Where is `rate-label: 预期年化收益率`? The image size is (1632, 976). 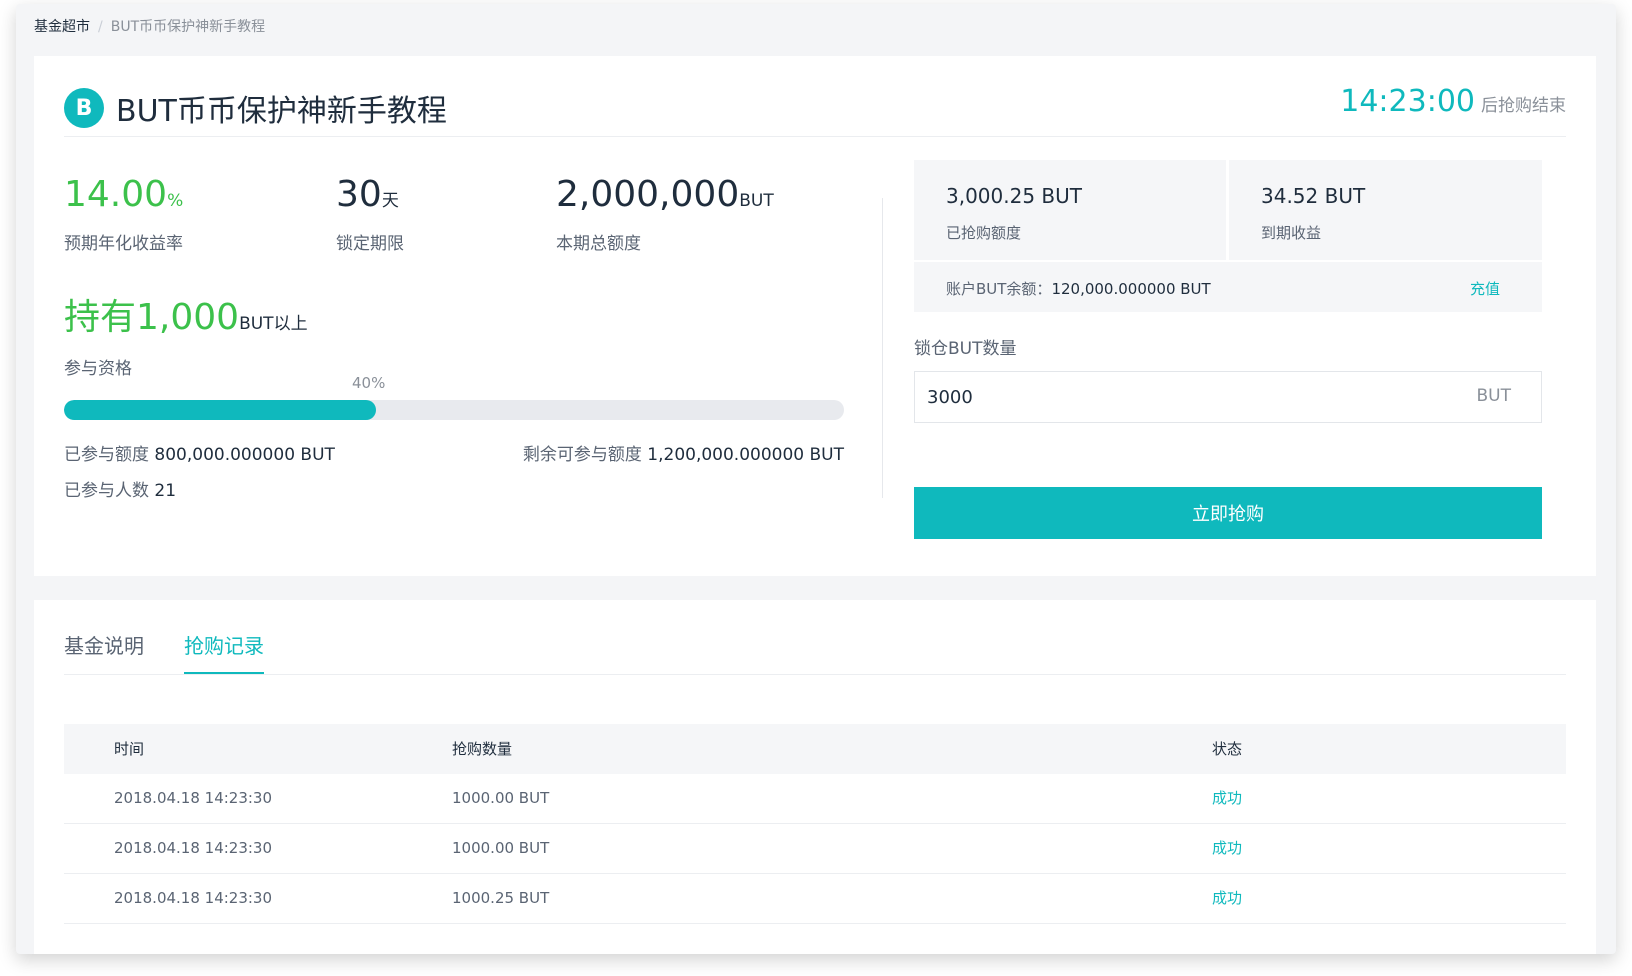
rate-label: 预期年化收益率 is located at coordinates (123, 244).